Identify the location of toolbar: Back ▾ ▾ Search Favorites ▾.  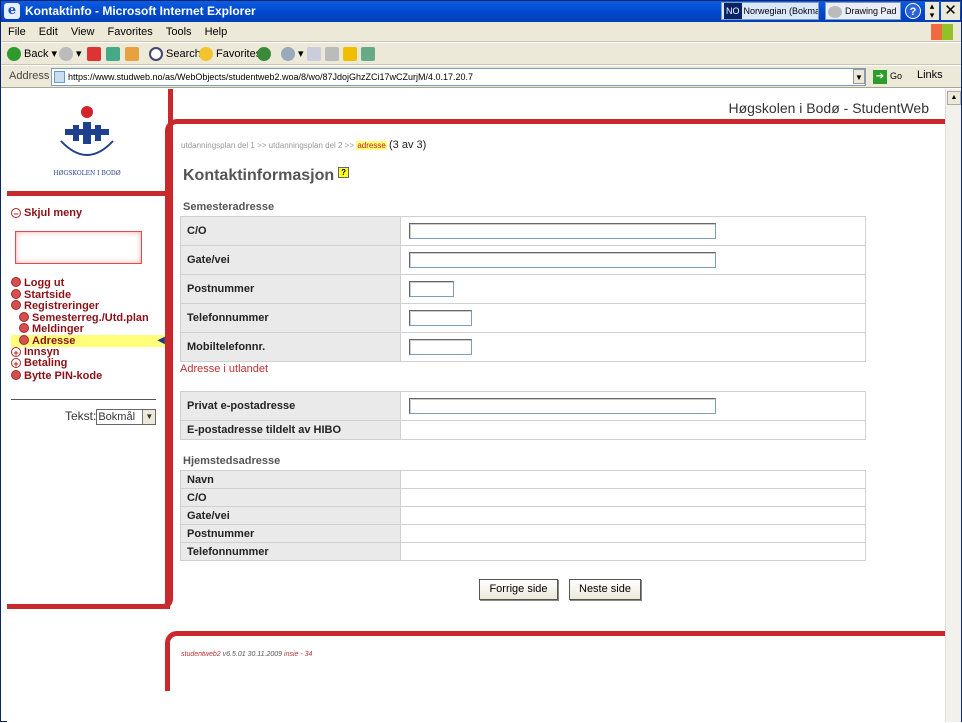
(481, 54).